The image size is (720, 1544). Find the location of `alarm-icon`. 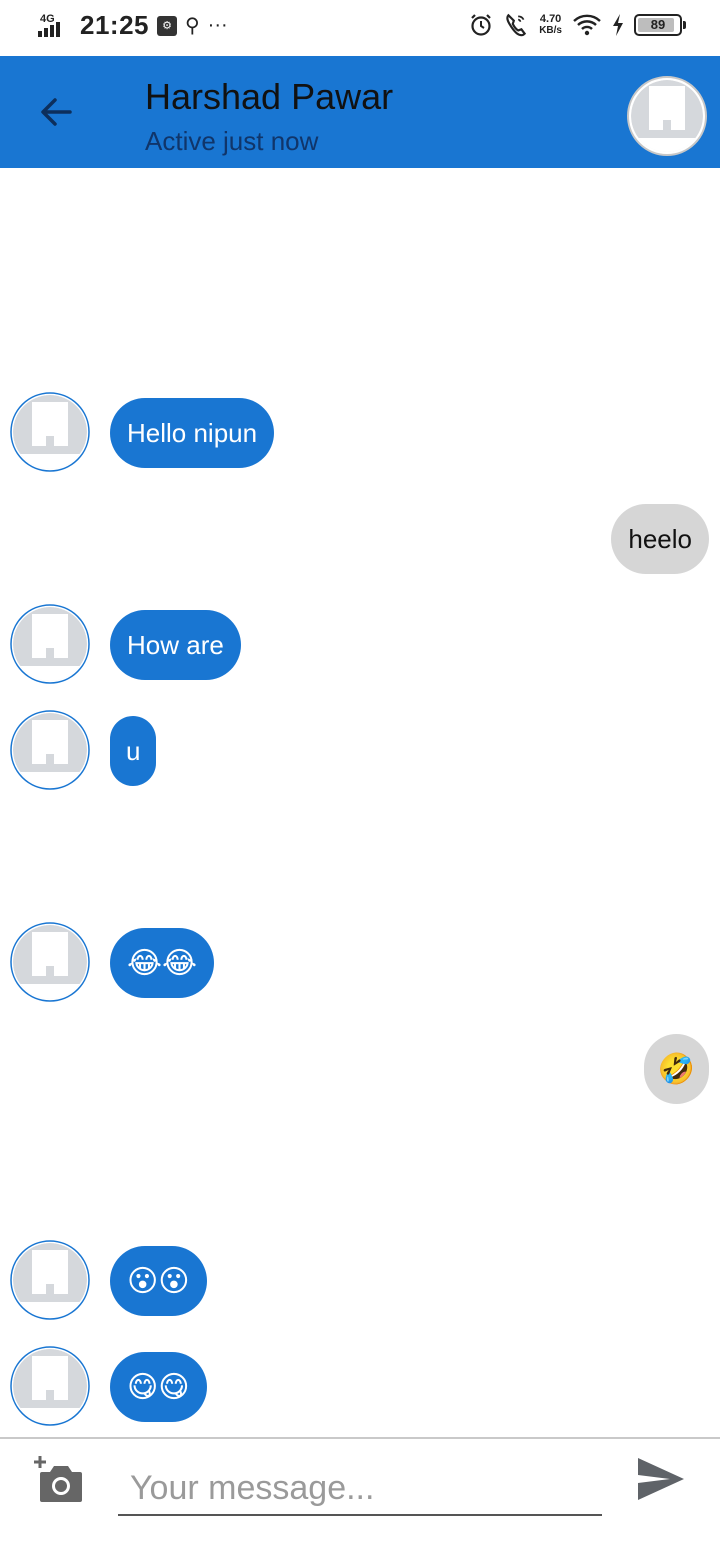

alarm-icon is located at coordinates (481, 25).